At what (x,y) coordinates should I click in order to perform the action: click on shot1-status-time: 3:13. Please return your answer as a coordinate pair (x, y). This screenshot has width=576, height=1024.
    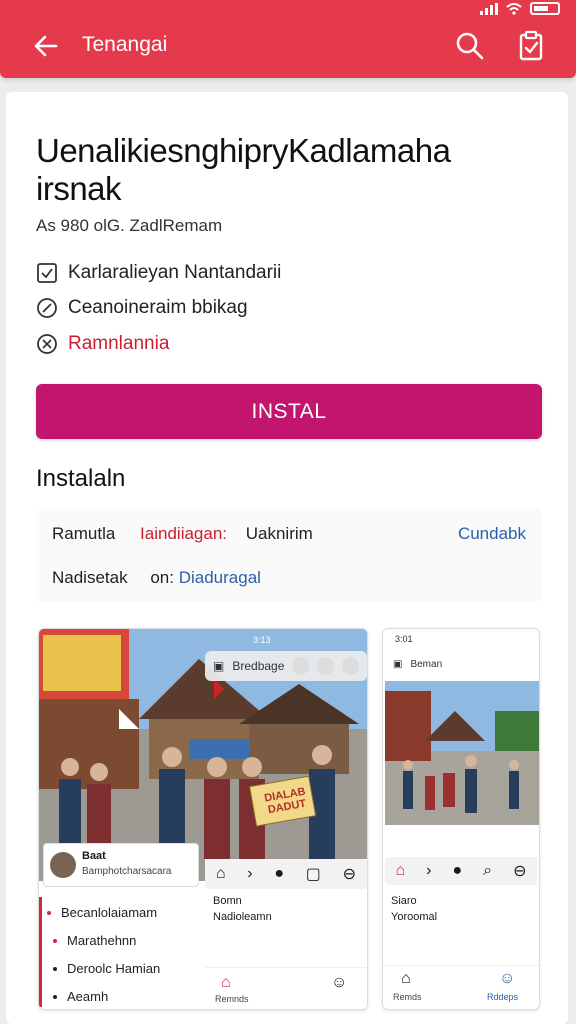
    Looking at the image, I should click on (262, 640).